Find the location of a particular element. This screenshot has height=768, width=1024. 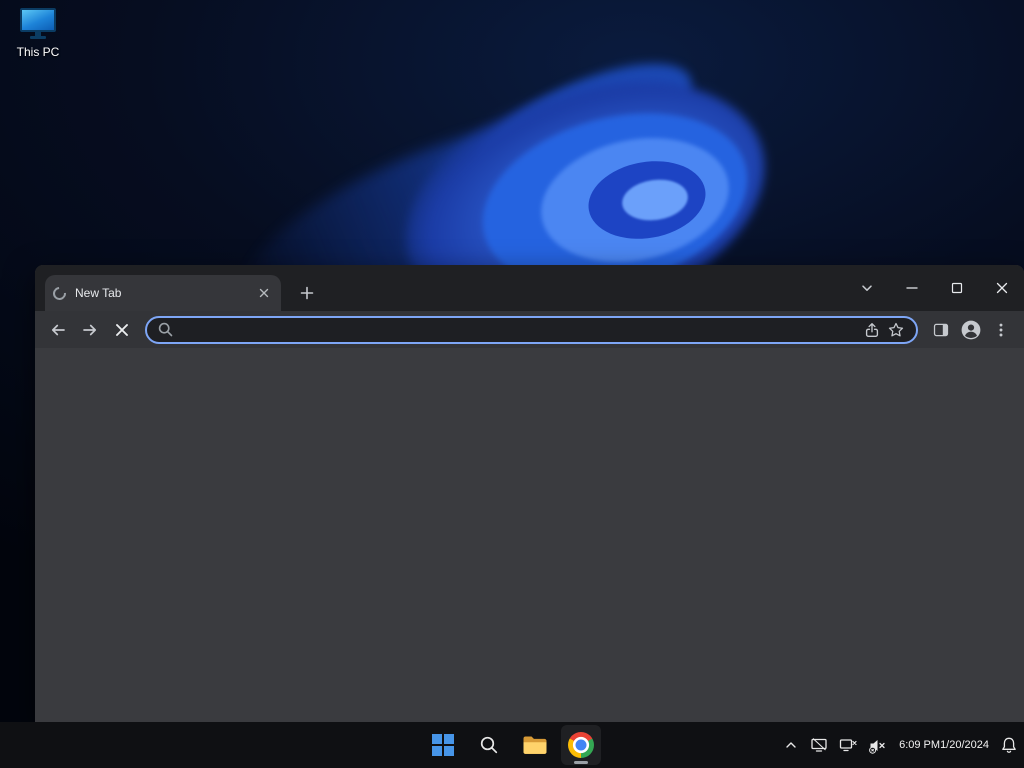

browser-toolbar is located at coordinates (529, 329).